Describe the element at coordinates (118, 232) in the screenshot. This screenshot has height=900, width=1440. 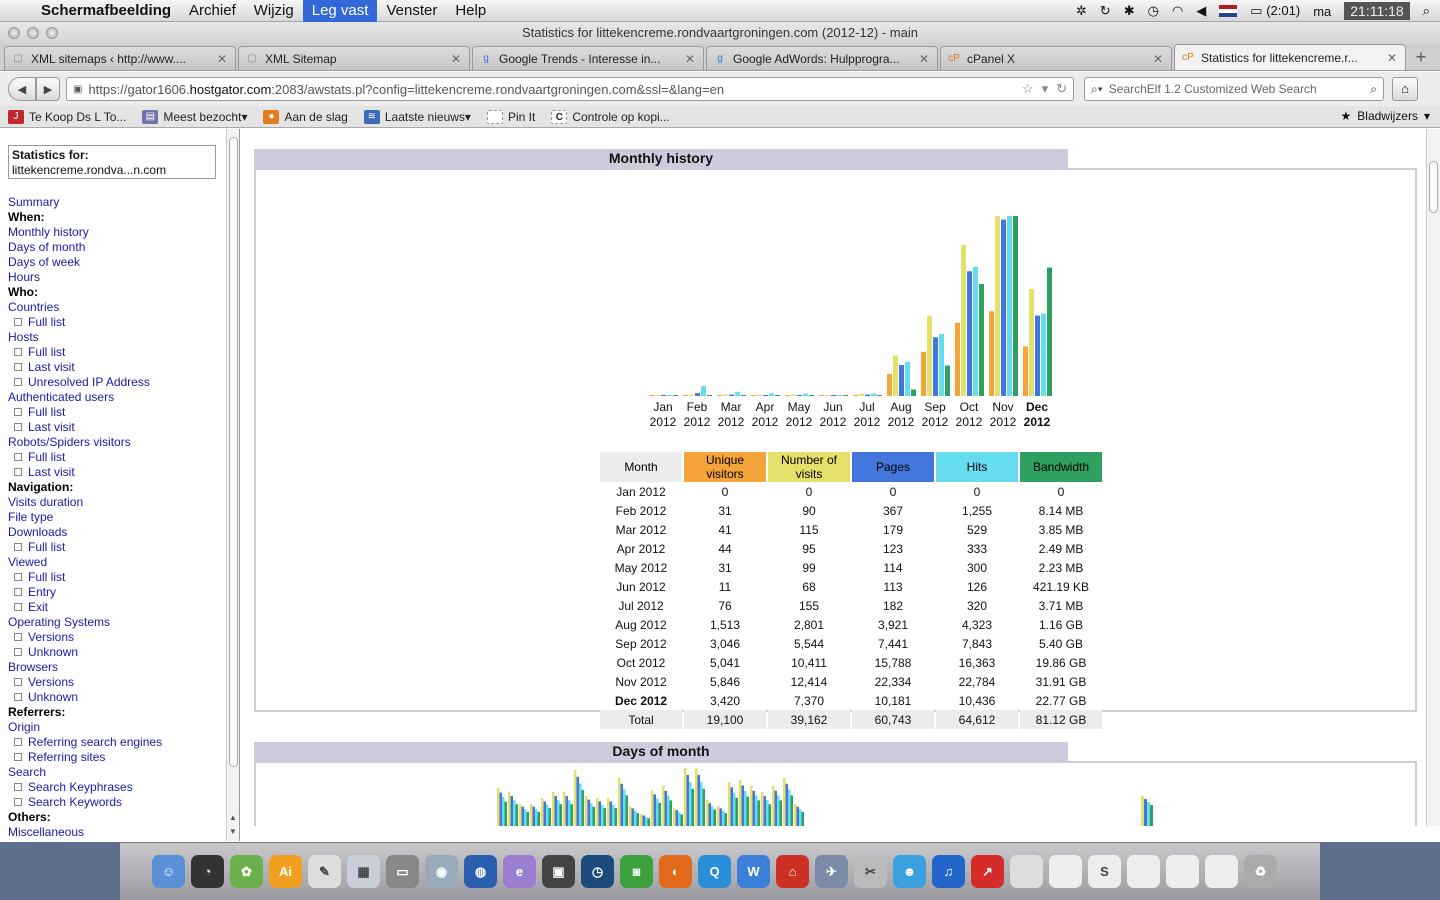
I see `sidebar-link-monthly-history: Monthly history` at that location.